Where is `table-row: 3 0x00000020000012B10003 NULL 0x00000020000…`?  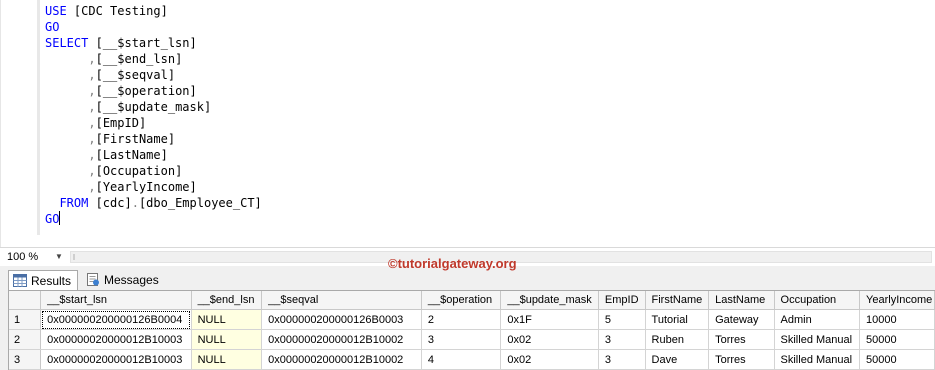 table-row: 3 0x00000020000012B10003 NULL 0x00000020000… is located at coordinates (472, 359).